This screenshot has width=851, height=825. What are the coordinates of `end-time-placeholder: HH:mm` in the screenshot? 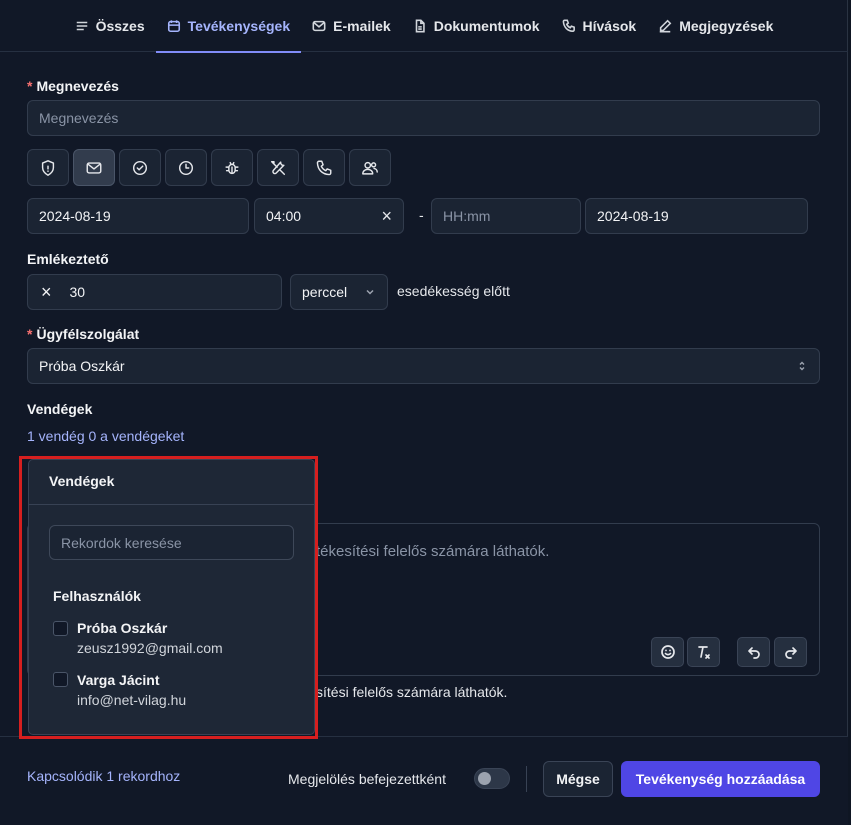 It's located at (467, 216).